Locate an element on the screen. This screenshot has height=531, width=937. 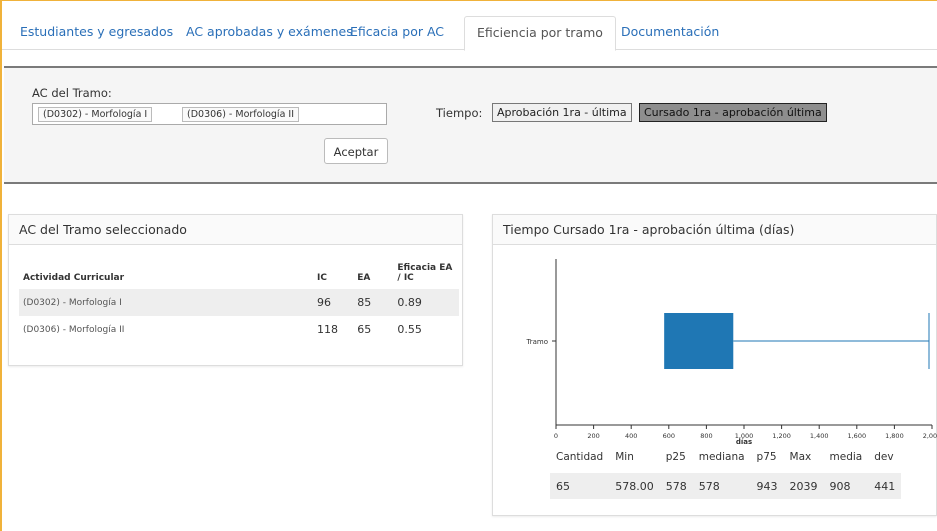
stat-value: 2039 is located at coordinates (803, 486).